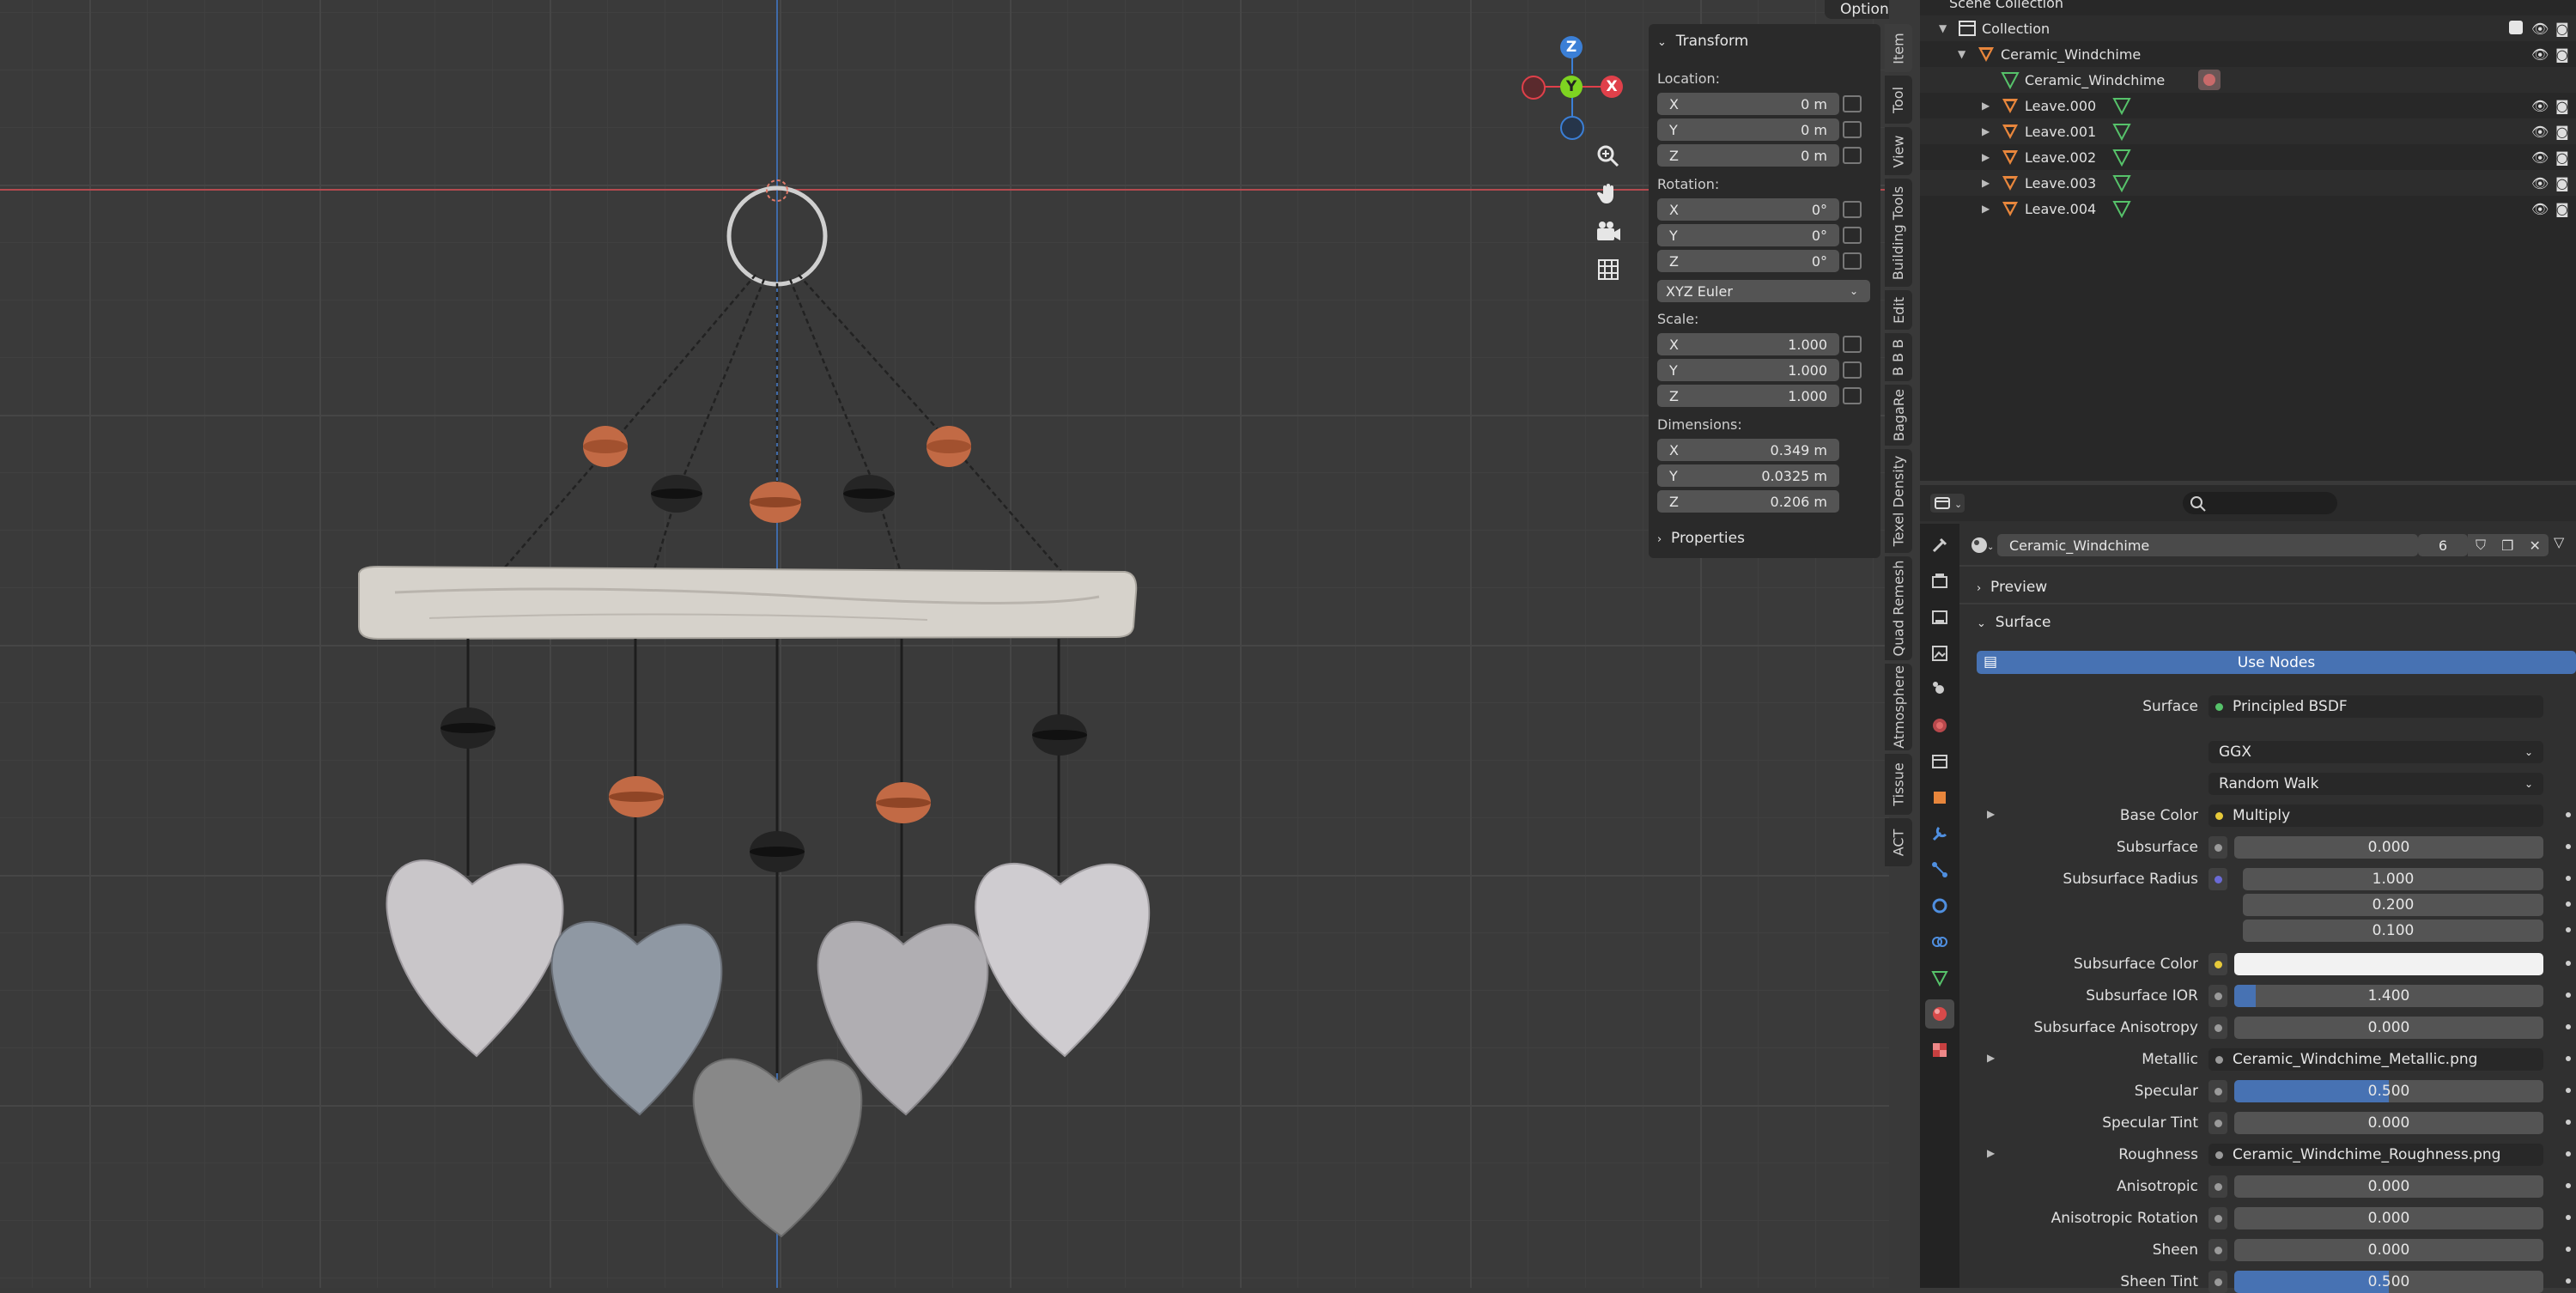 Image resolution: width=2576 pixels, height=1293 pixels. What do you see at coordinates (2248, 157) in the screenshot?
I see `outliner-row: ▶ Leave.002 👁 ◙` at bounding box center [2248, 157].